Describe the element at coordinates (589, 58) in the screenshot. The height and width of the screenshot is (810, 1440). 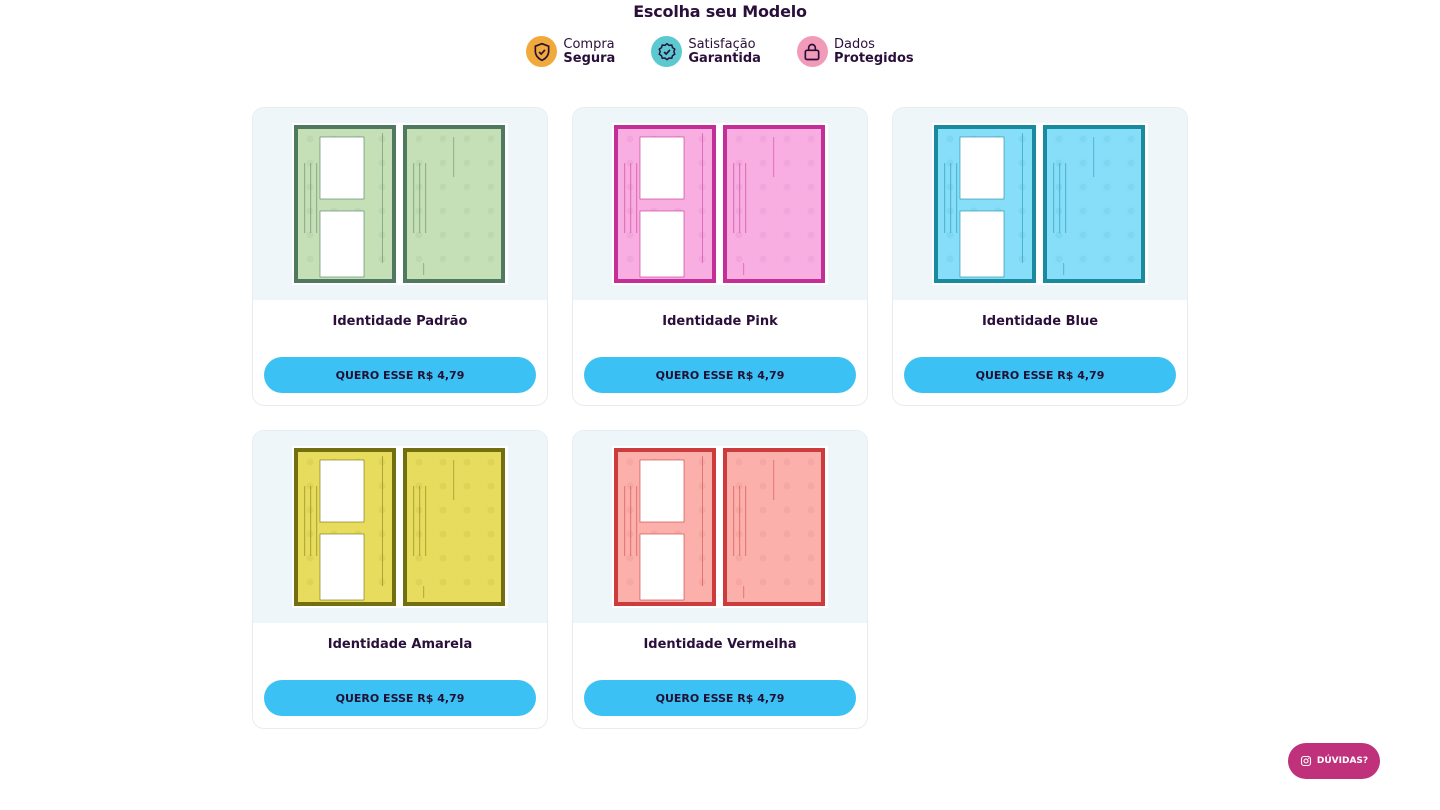
I see `badge-label-bold: Segura` at that location.